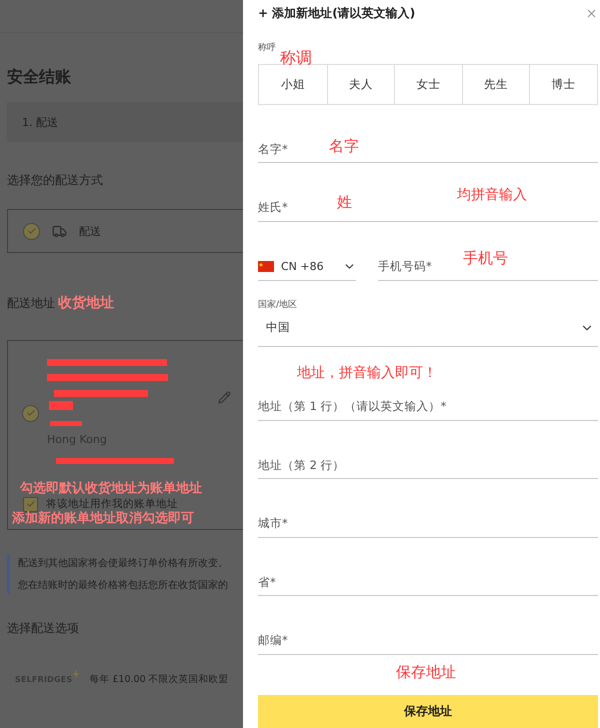  What do you see at coordinates (428, 711) in the screenshot?
I see `save-button: 保存地址` at bounding box center [428, 711].